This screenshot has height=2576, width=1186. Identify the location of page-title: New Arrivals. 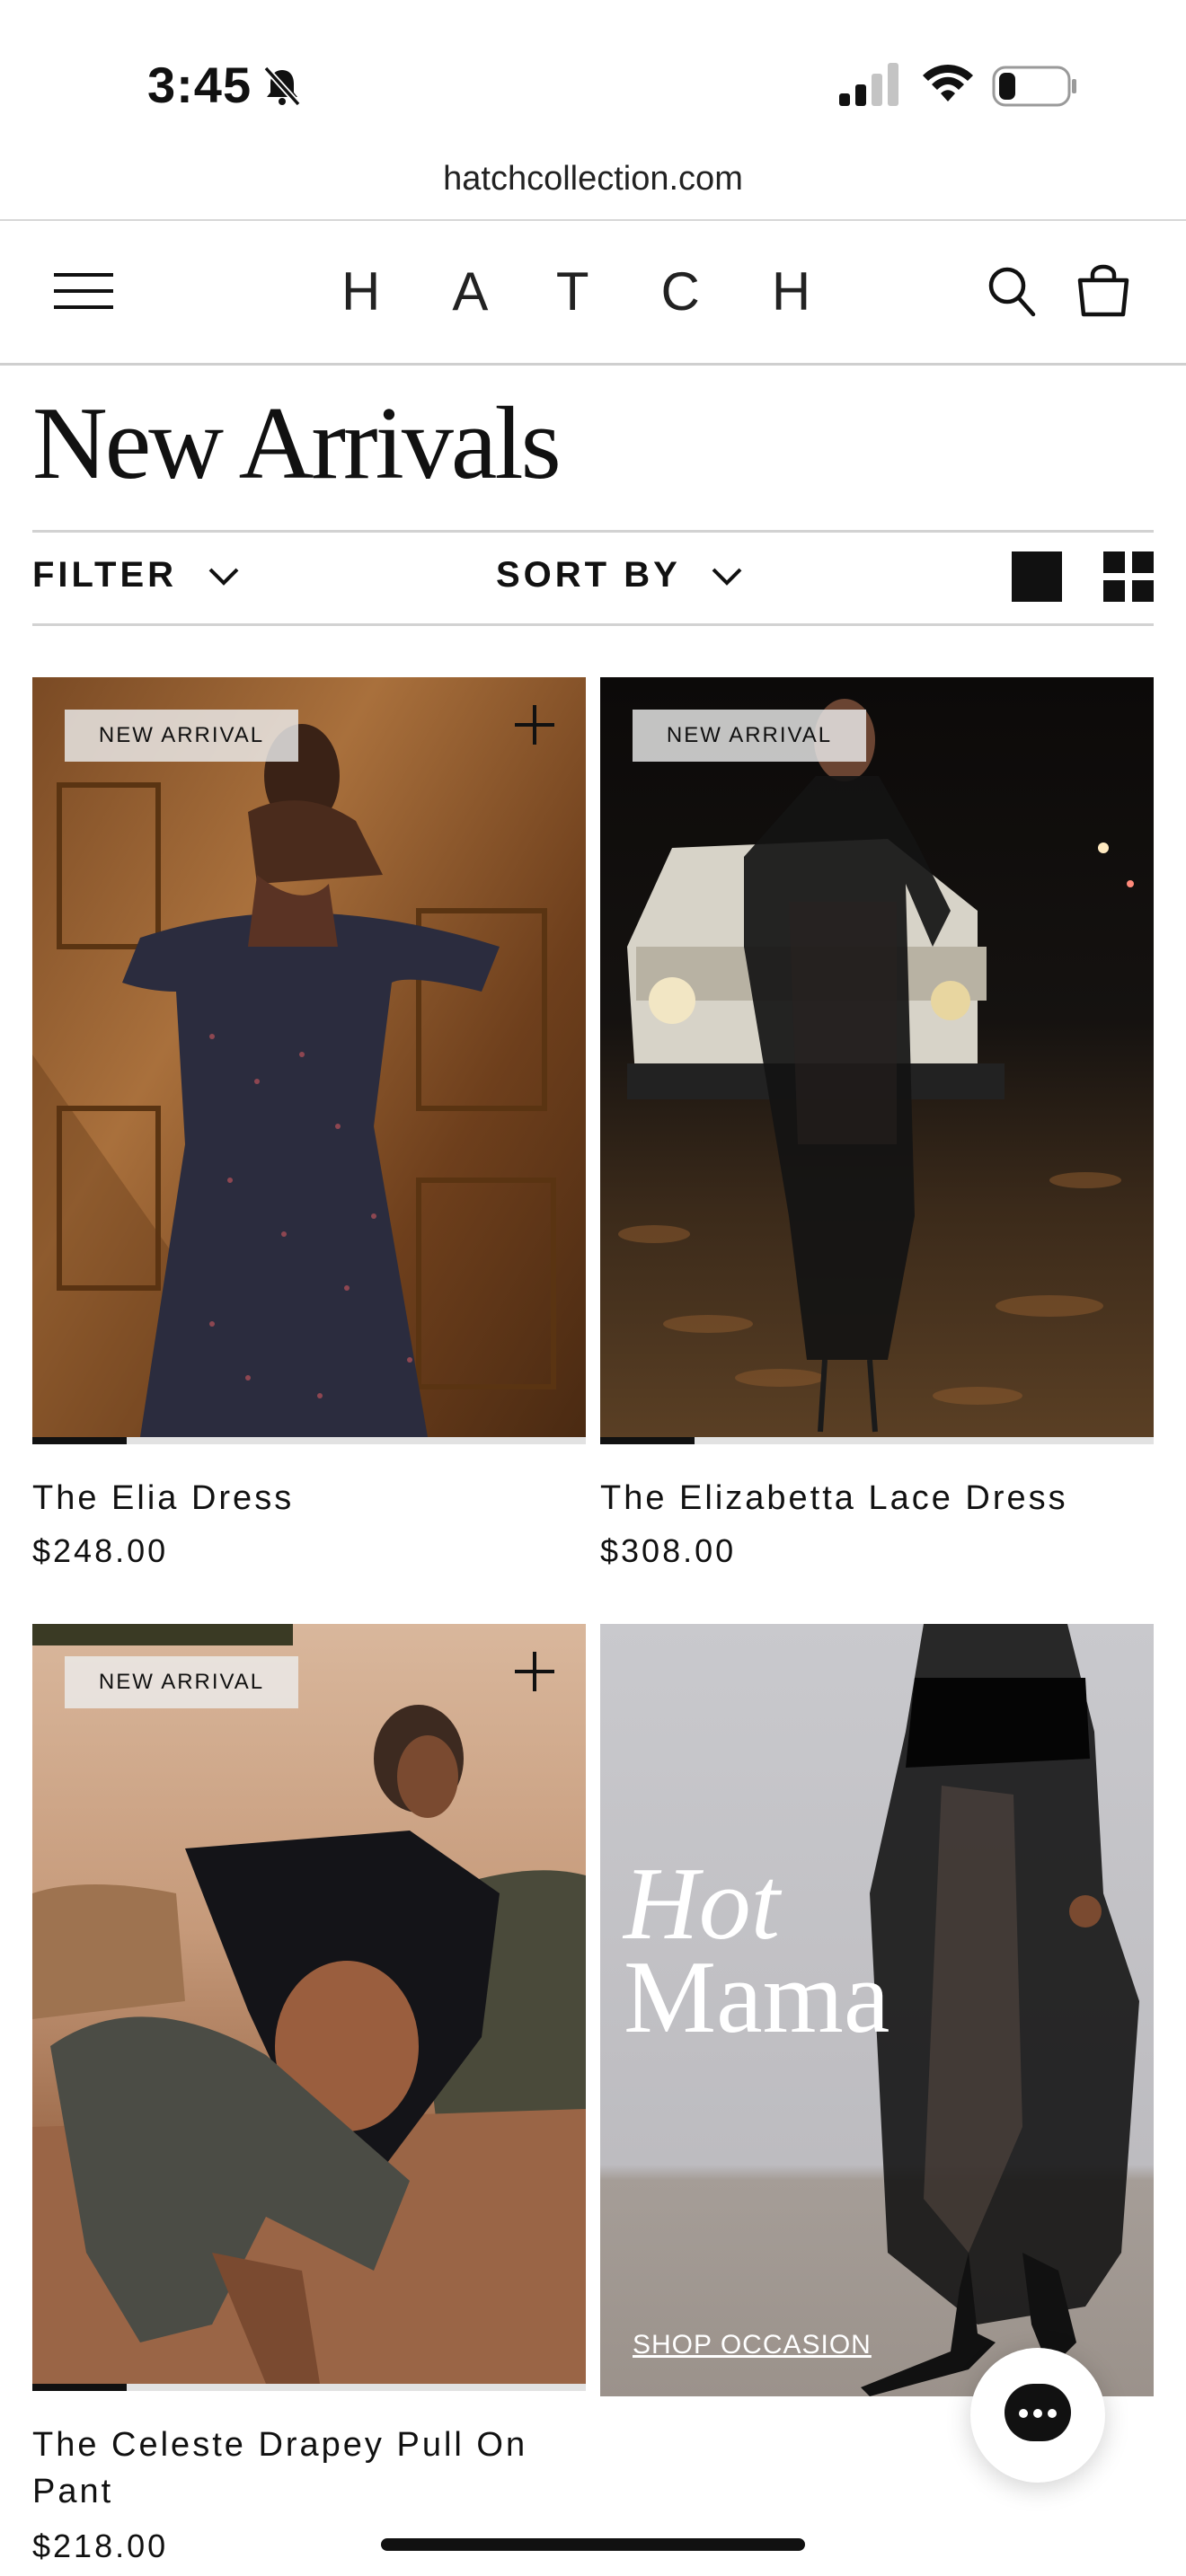
(297, 443).